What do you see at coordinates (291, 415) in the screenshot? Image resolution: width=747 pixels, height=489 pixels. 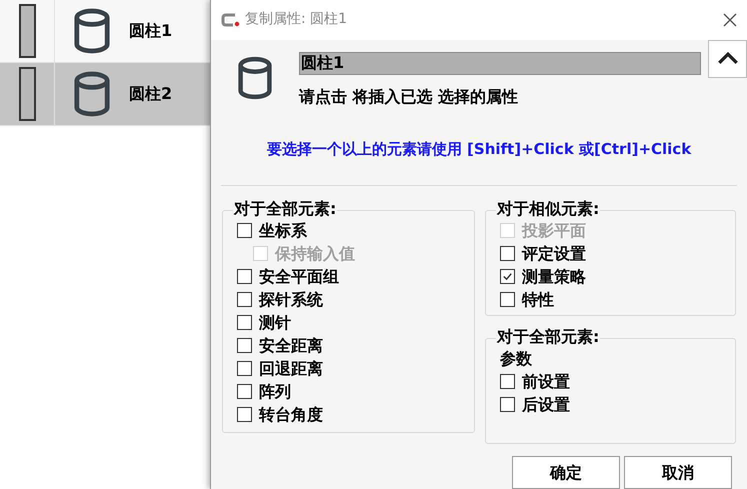 I see `checkbox-label: 转台角度` at bounding box center [291, 415].